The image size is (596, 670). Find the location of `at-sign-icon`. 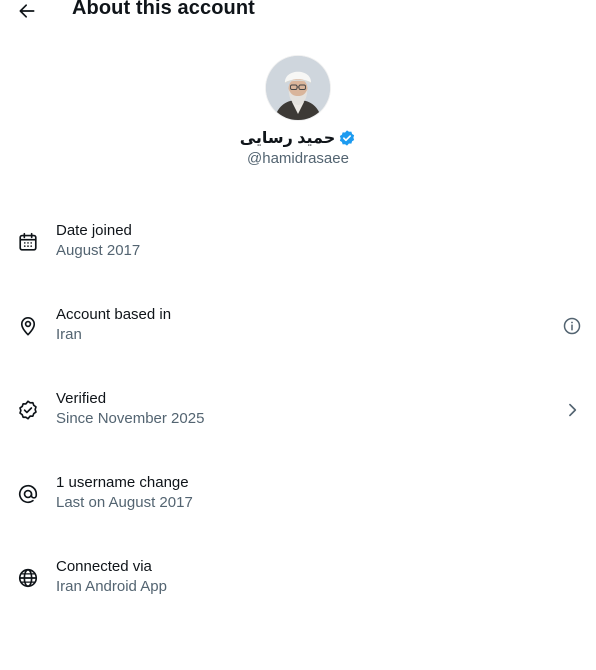

at-sign-icon is located at coordinates (28, 494).